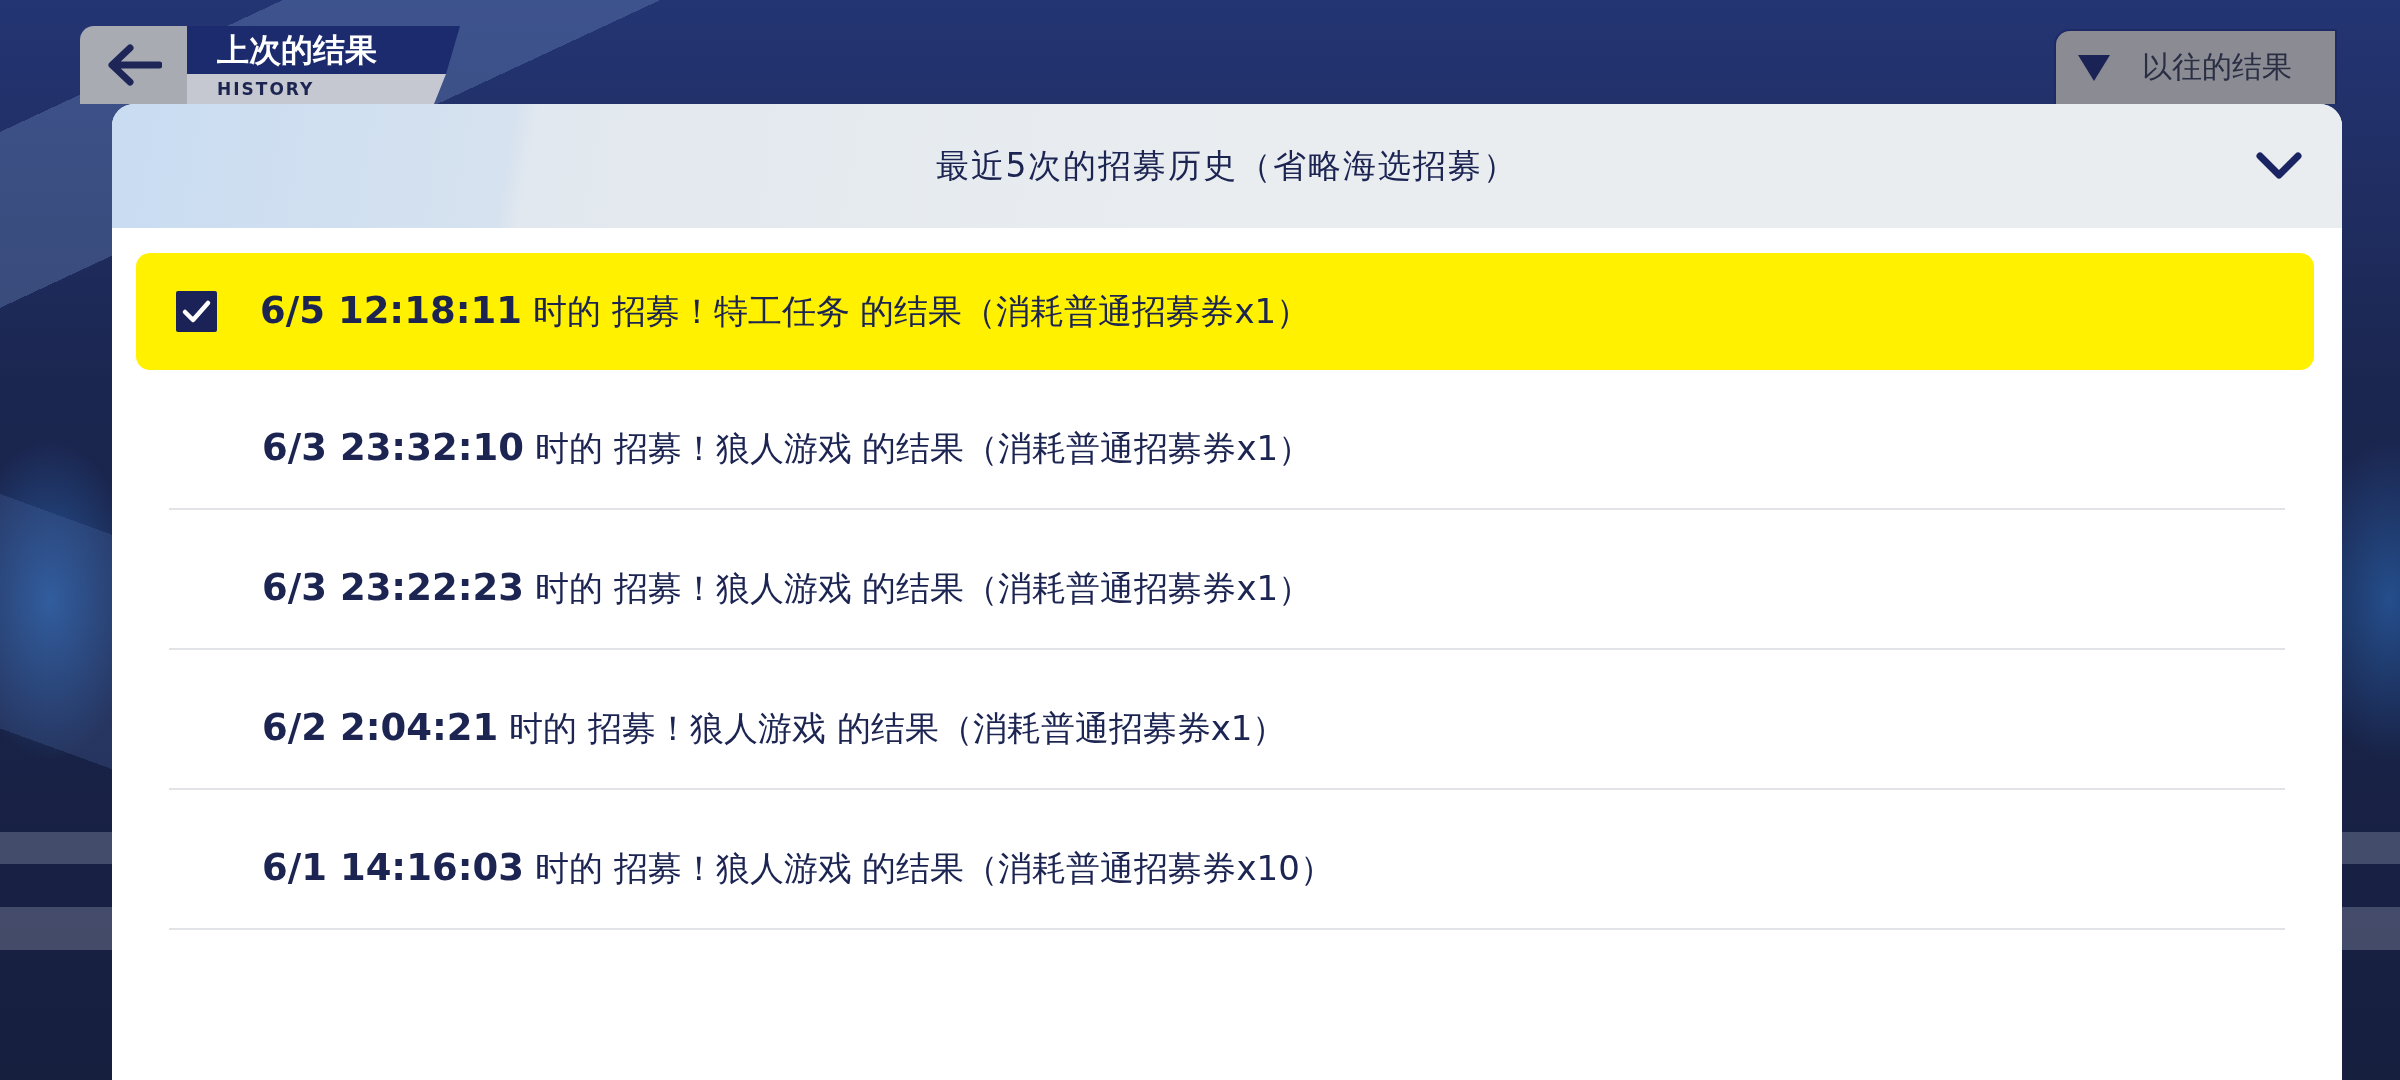  What do you see at coordinates (2195, 66) in the screenshot?
I see `past-results-button: 以往的结果` at bounding box center [2195, 66].